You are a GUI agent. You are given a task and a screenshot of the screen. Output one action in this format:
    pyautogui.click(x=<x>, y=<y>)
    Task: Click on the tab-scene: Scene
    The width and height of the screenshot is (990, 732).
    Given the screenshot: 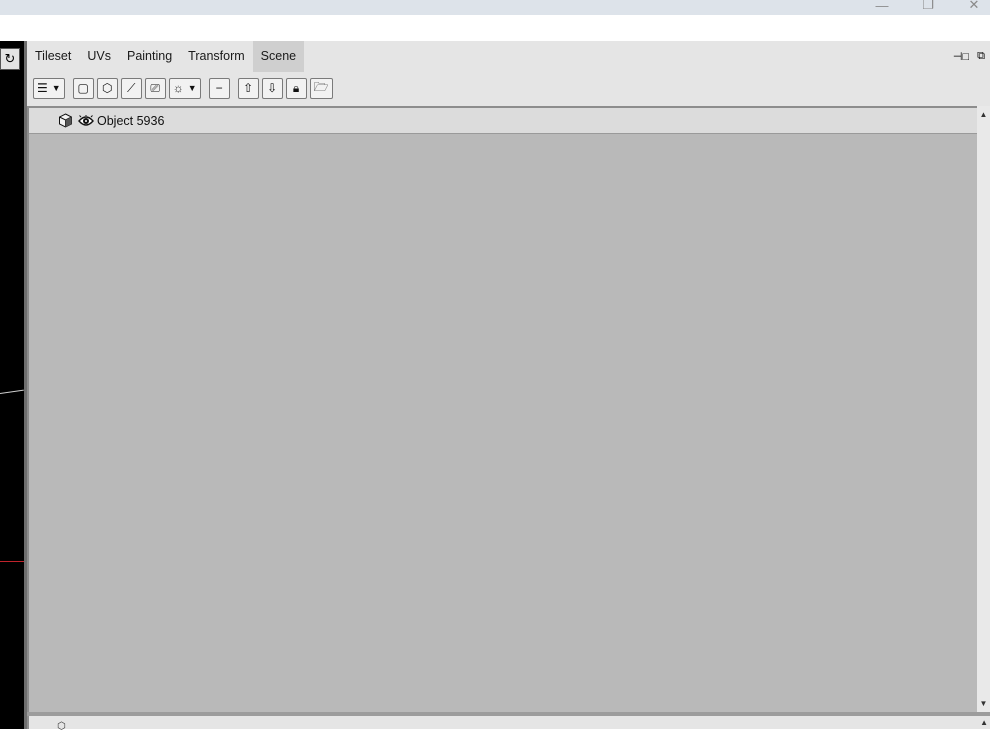 What is the action you would take?
    pyautogui.click(x=278, y=56)
    